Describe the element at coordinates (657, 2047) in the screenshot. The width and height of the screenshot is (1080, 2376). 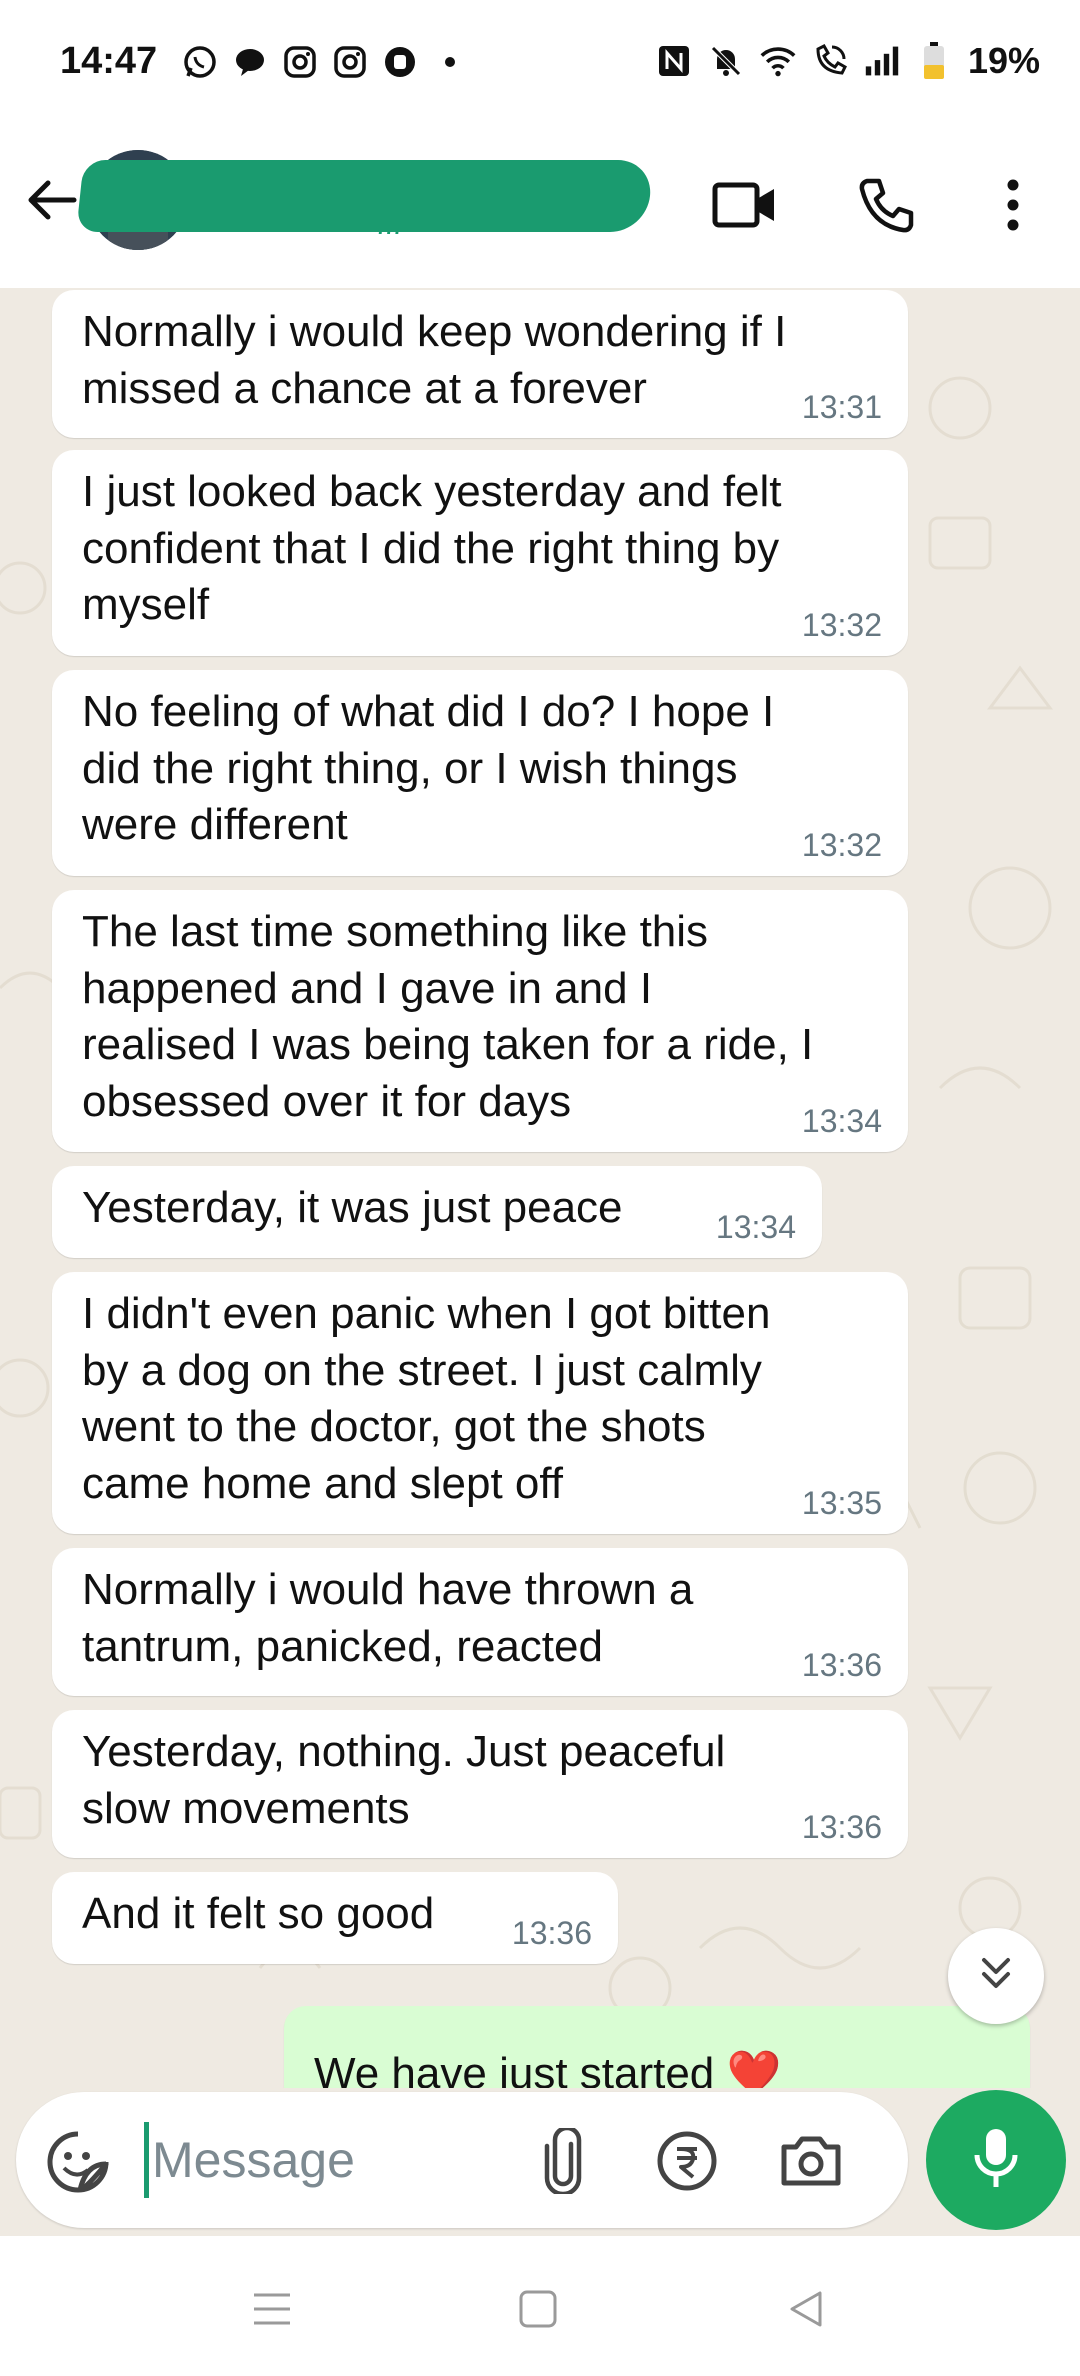
I see `outgoing-message-bubble: We have just started ❤️` at that location.